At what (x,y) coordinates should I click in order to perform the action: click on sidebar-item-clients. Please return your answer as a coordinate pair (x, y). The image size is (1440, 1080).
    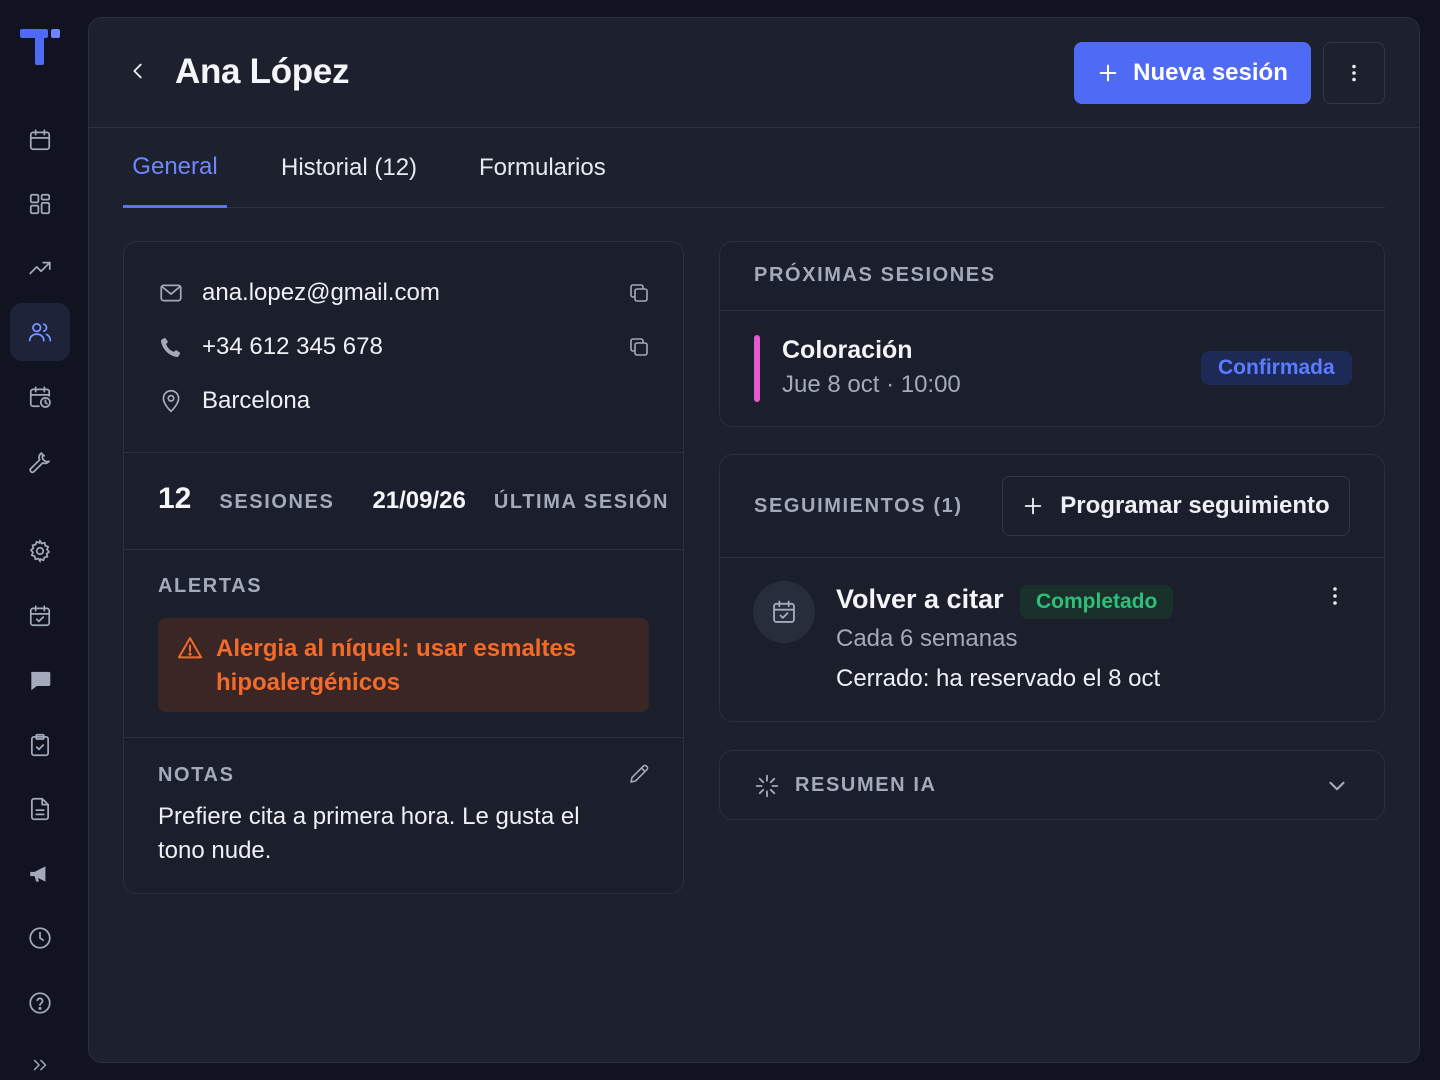
    Looking at the image, I should click on (40, 332).